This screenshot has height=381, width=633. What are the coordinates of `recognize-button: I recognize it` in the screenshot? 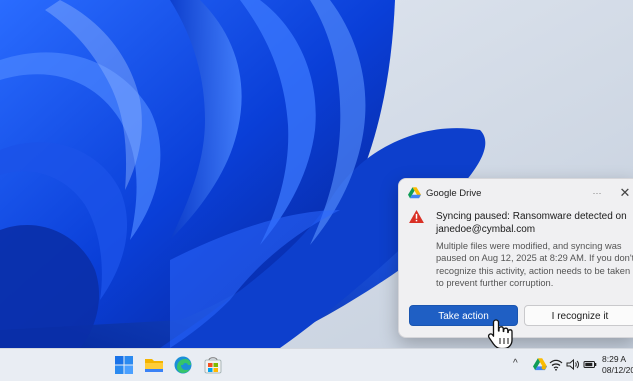 It's located at (578, 315).